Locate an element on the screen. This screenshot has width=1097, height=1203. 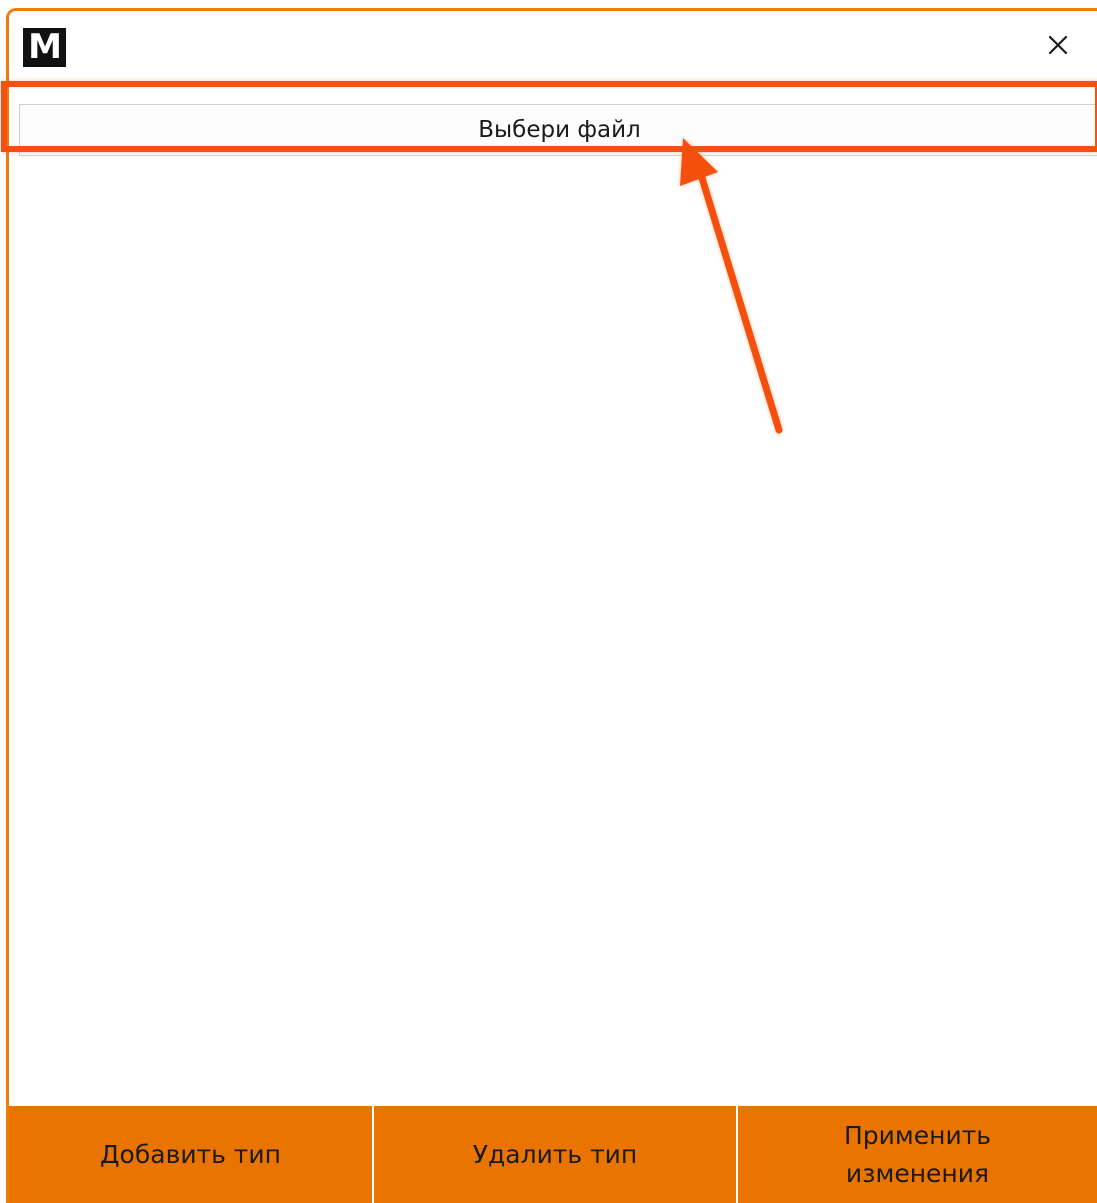
choose-file-button: Выбери файл is located at coordinates (558, 130).